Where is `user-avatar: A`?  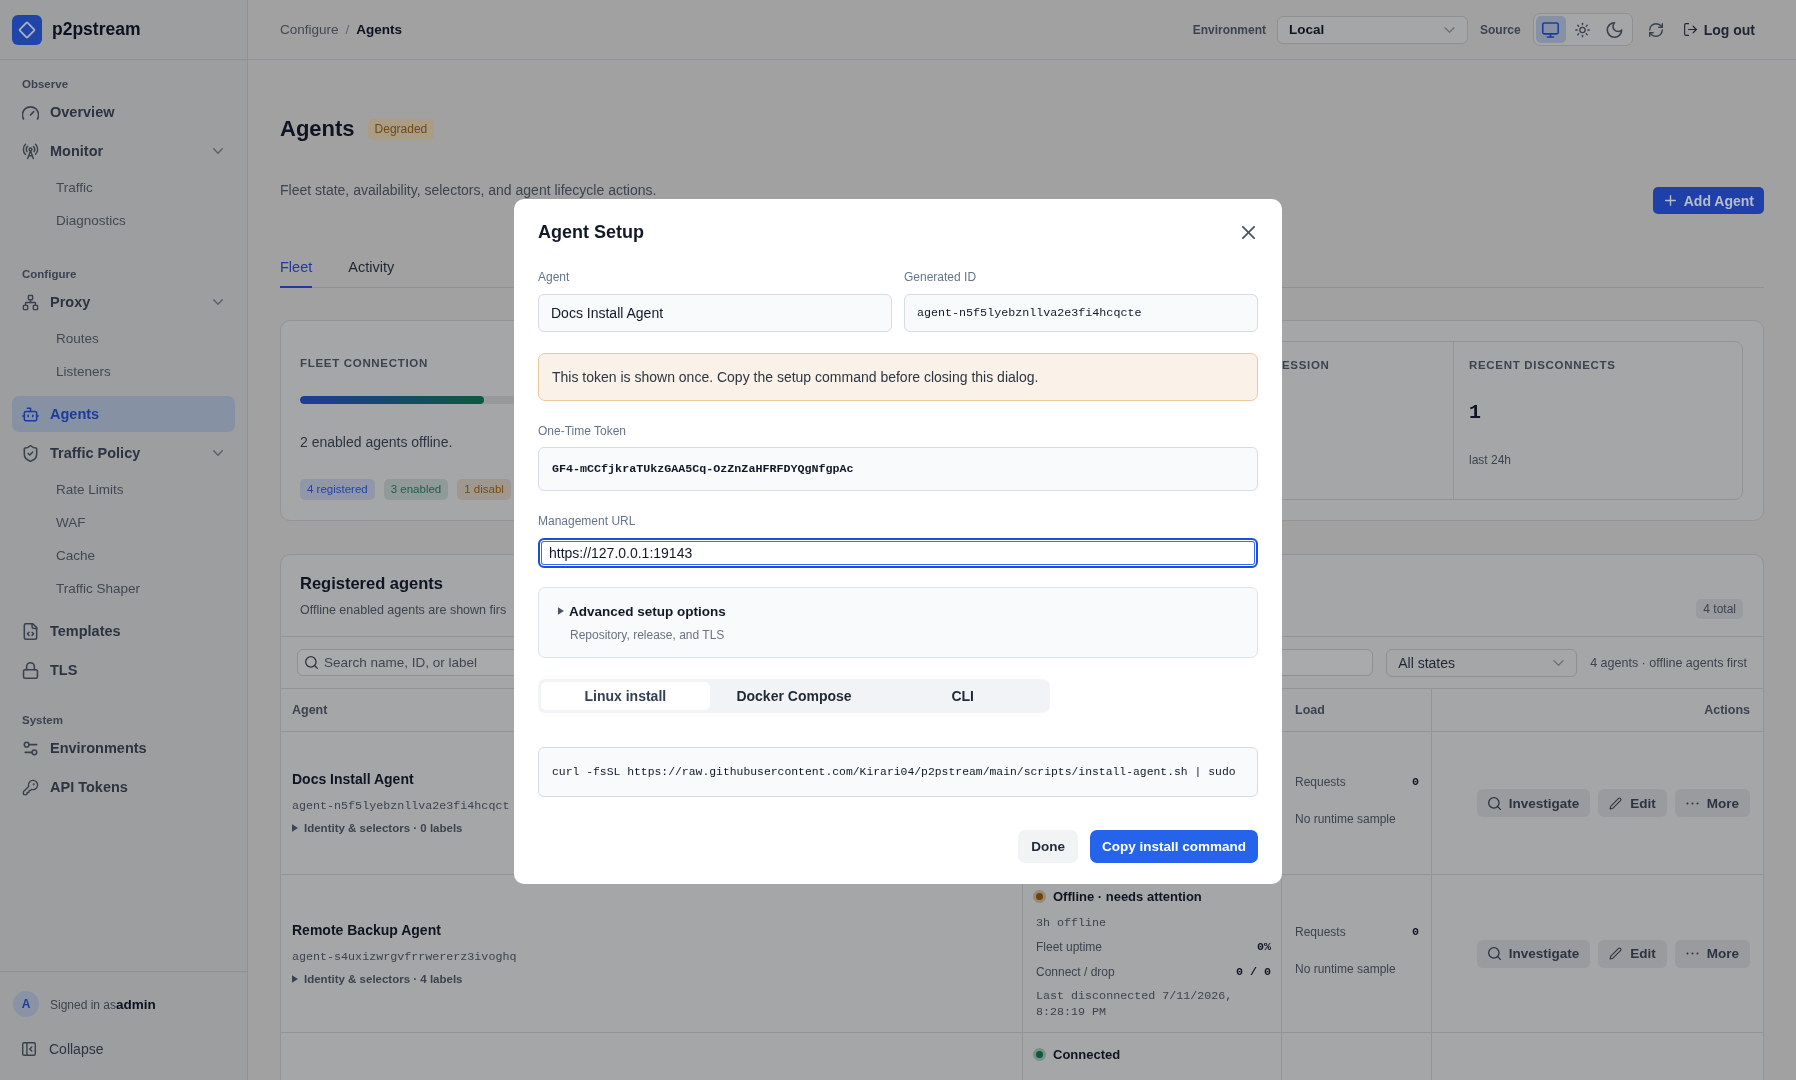 user-avatar: A is located at coordinates (26, 1004).